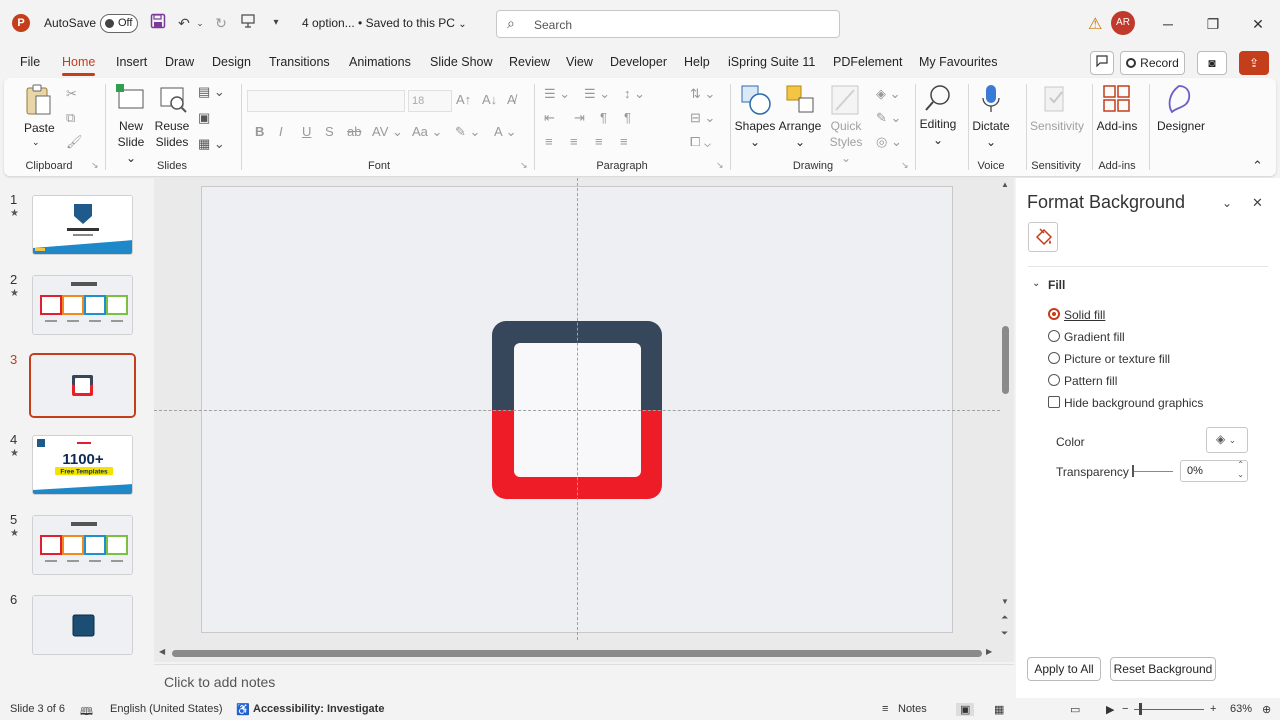  I want to click on horizontal-guide, so click(577, 410).